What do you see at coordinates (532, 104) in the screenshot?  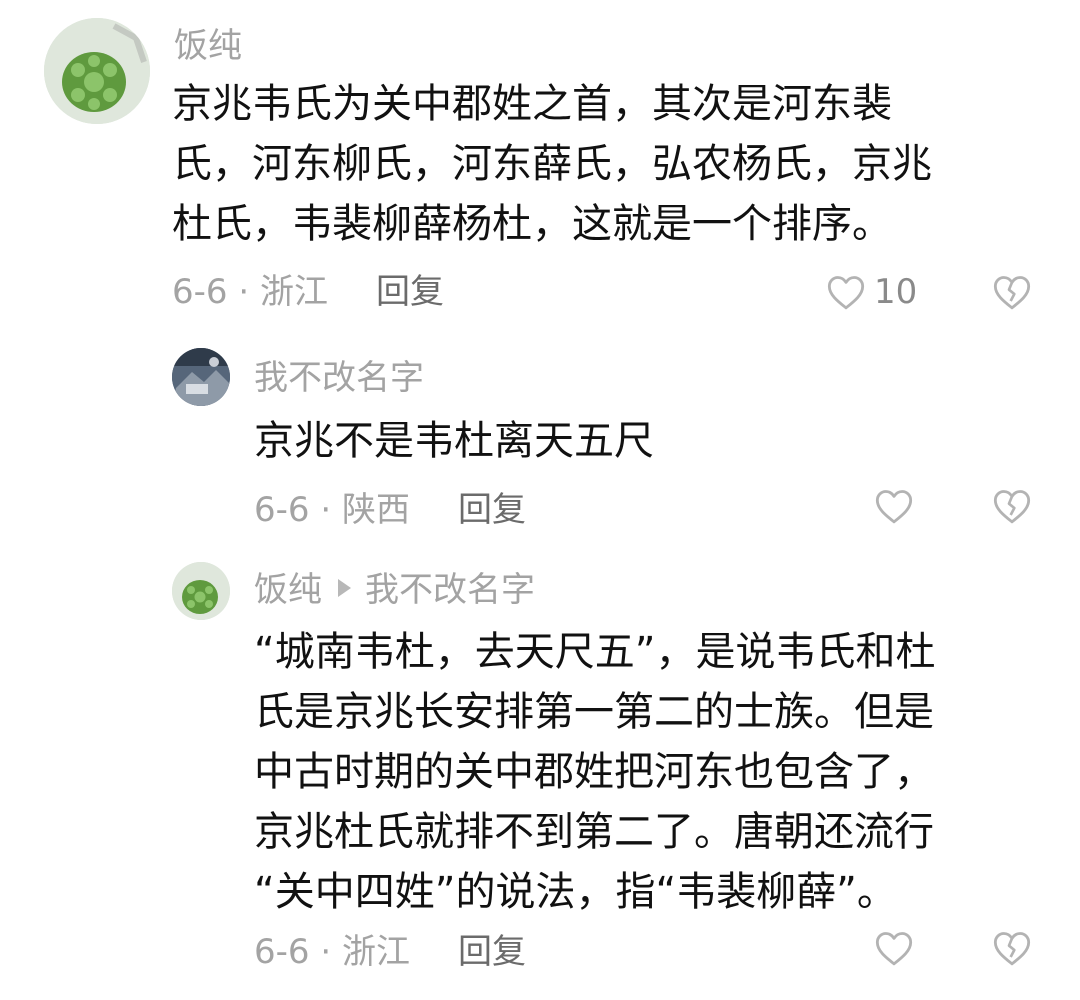 I see `comment-text-line: 京兆韦氏为关中郡姓之首，其次是河东裴` at bounding box center [532, 104].